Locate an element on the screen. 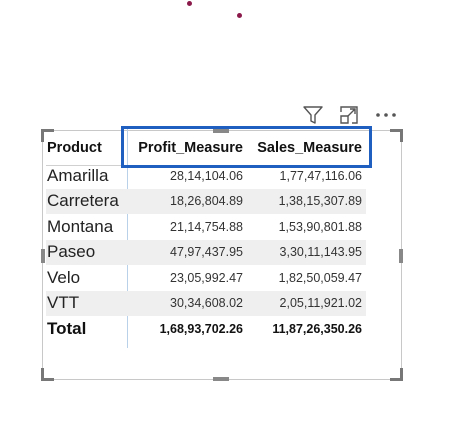  profit-cell: 28,14,104.06 is located at coordinates (206, 175).